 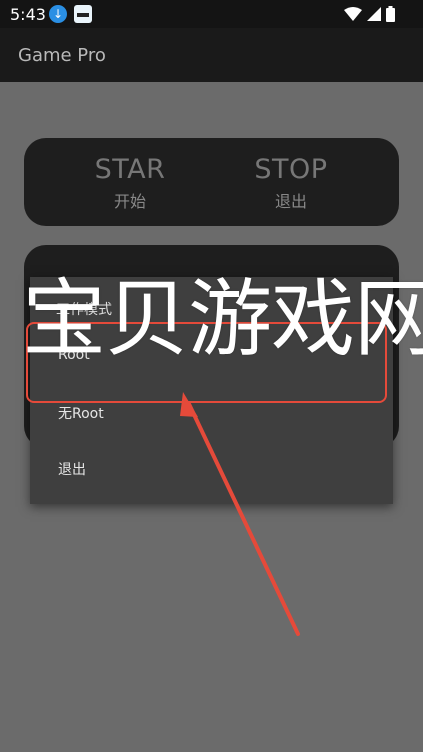 What do you see at coordinates (211, 55) in the screenshot?
I see `app-bar: Game Pro` at bounding box center [211, 55].